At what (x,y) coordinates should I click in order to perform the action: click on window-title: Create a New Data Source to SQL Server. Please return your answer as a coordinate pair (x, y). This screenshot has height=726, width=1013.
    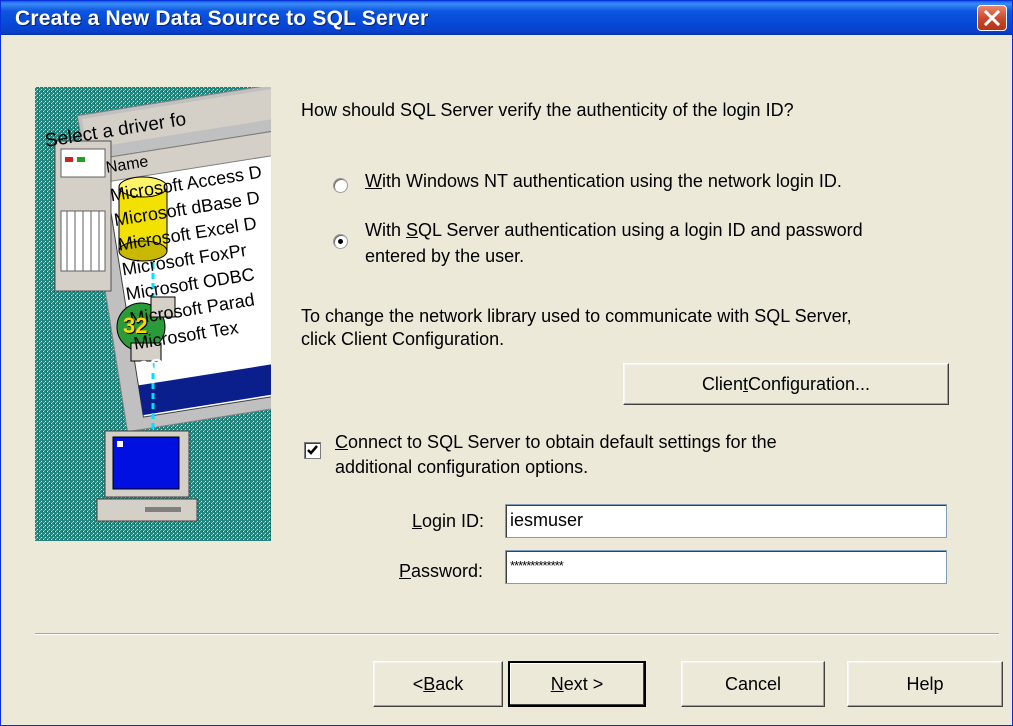
    Looking at the image, I should click on (222, 18).